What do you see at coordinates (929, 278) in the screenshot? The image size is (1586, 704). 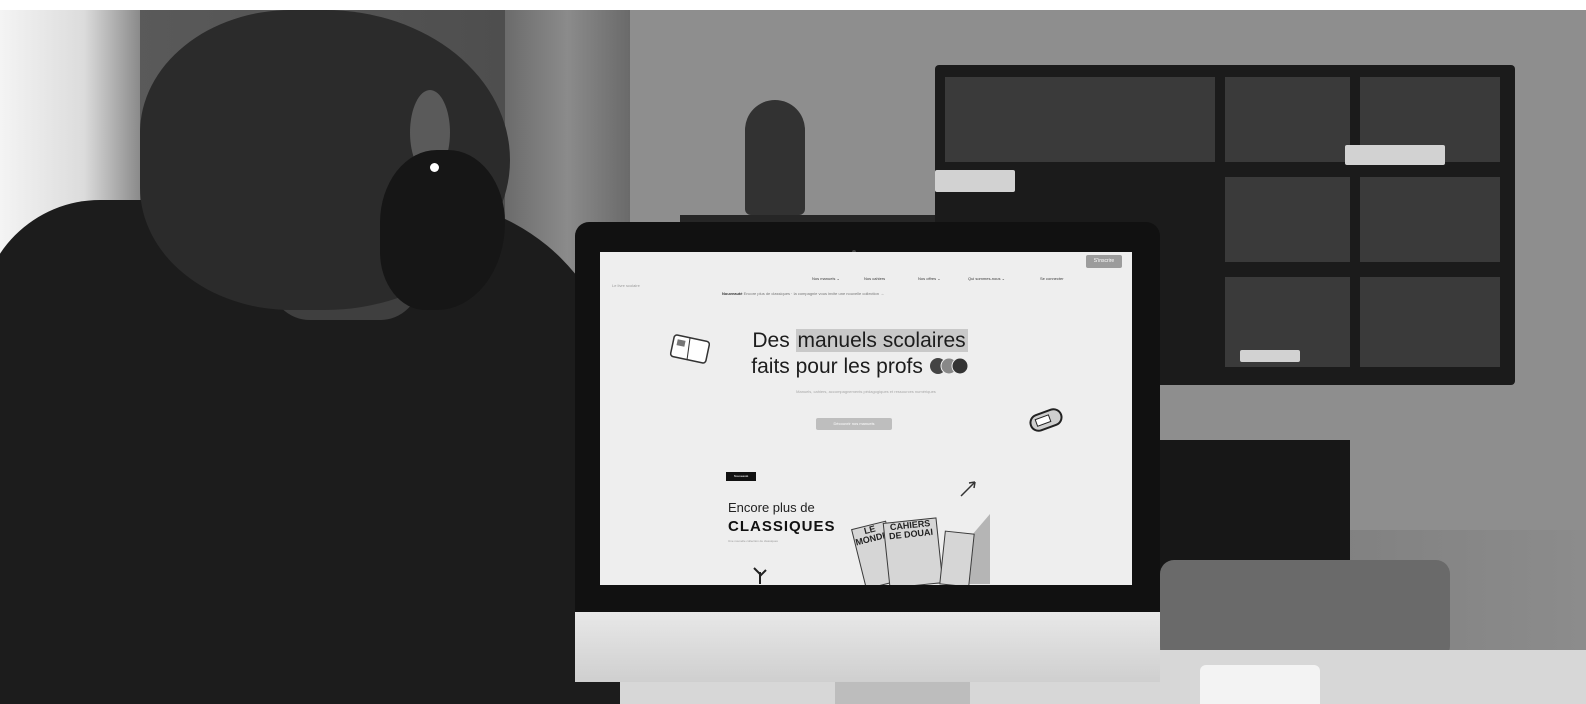 I see `nav-link-offres: Nos offres ⌄` at bounding box center [929, 278].